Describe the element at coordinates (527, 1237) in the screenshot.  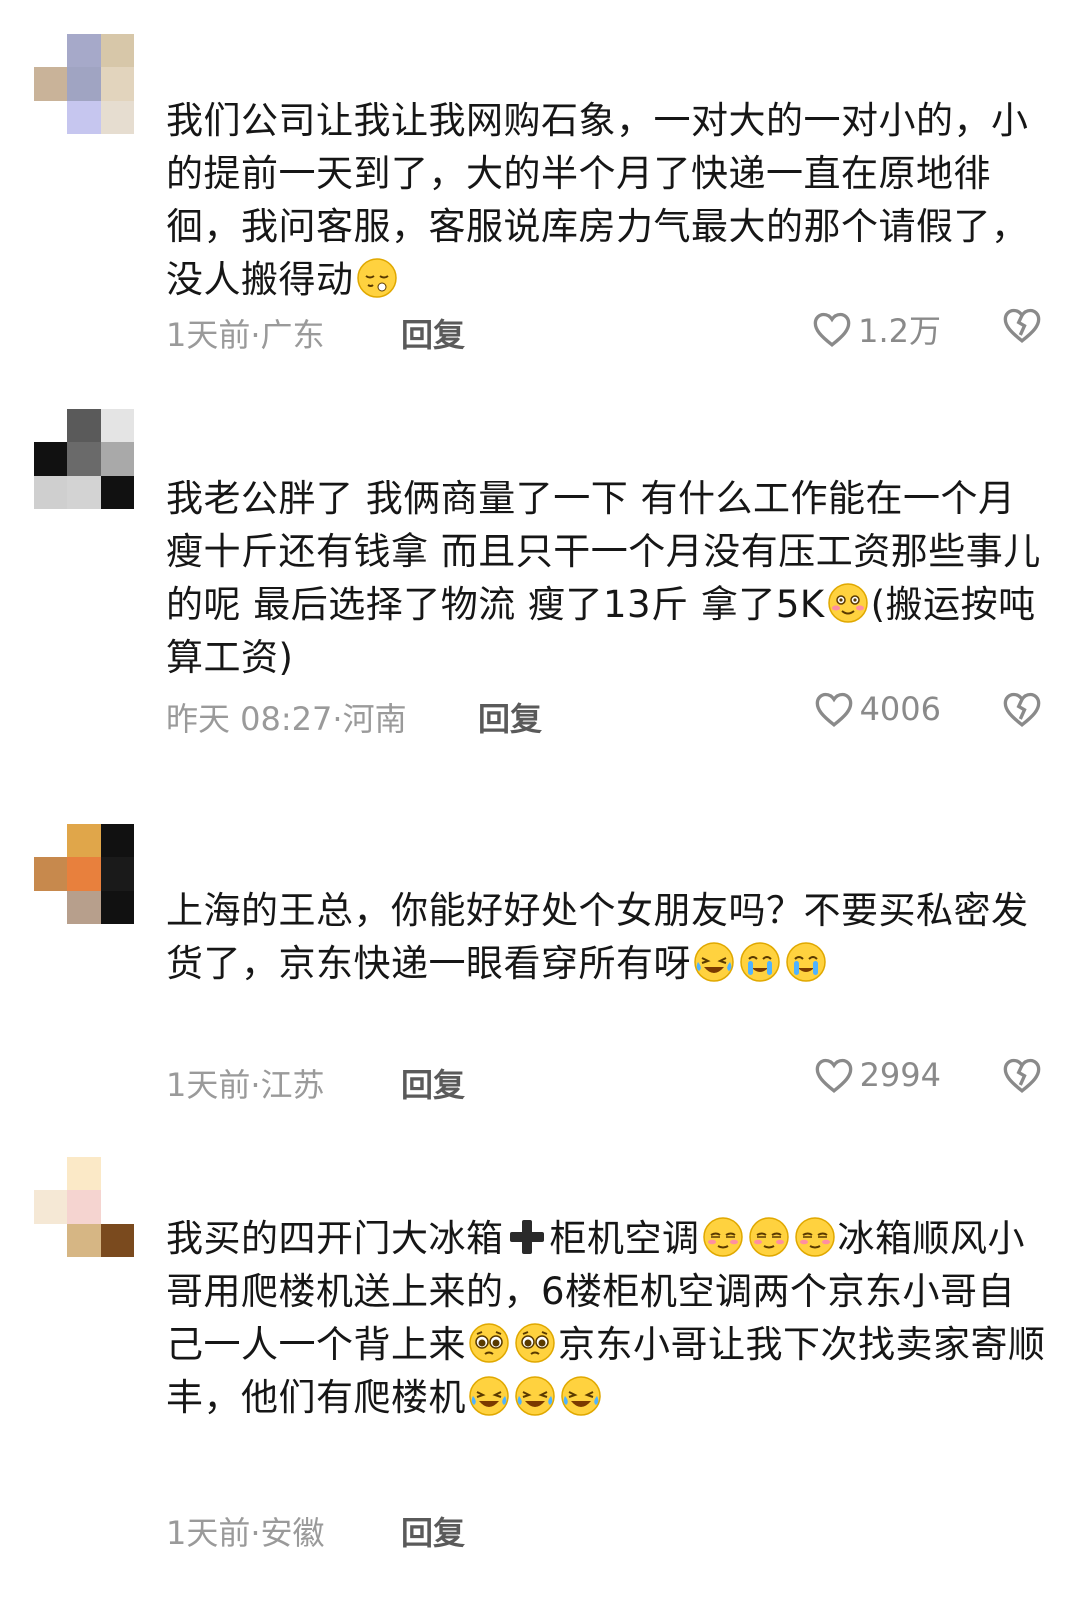
I see `plus-emoji-icon` at that location.